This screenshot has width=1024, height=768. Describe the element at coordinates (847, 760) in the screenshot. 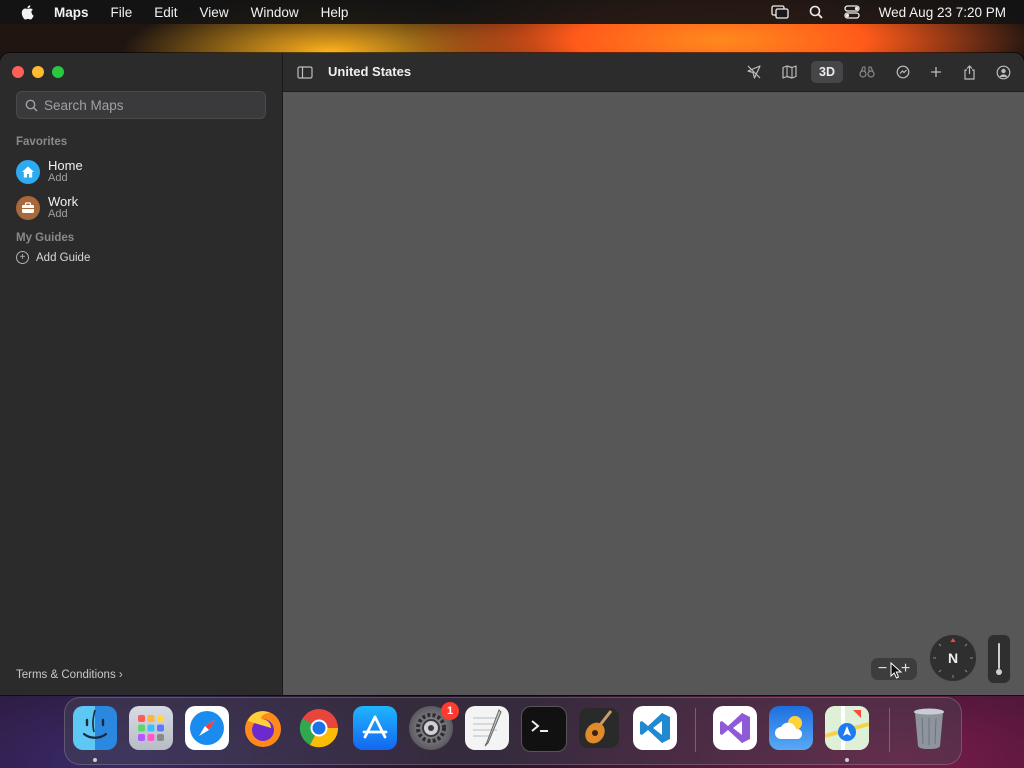

I see `maps-running-indicator` at that location.